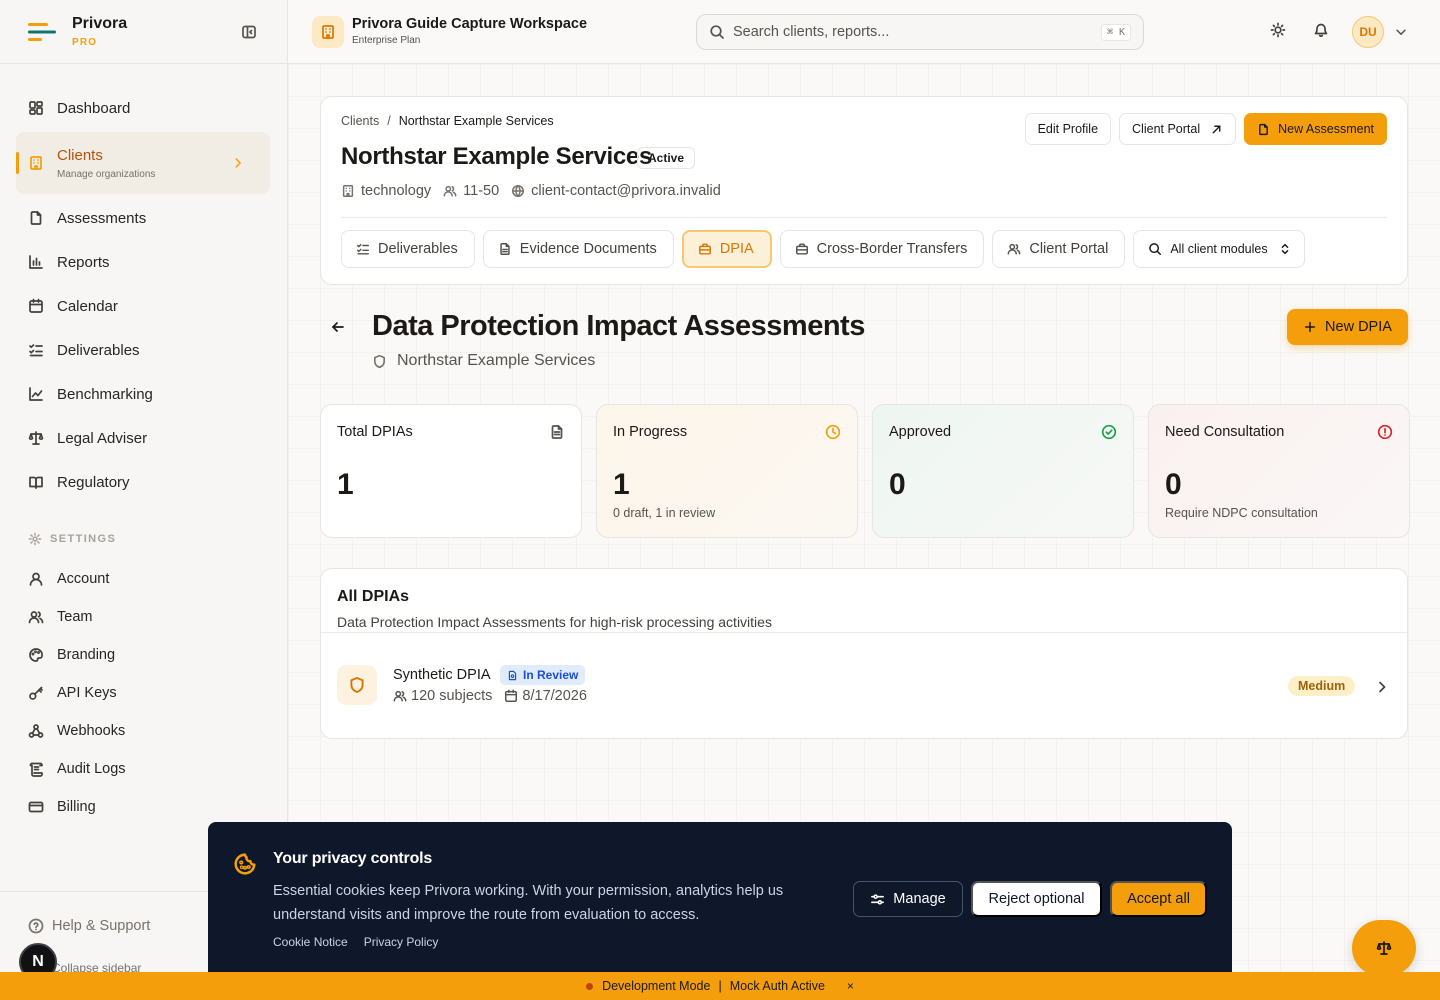  Describe the element at coordinates (143, 617) in the screenshot. I see `sidebar-item-team: Team` at that location.